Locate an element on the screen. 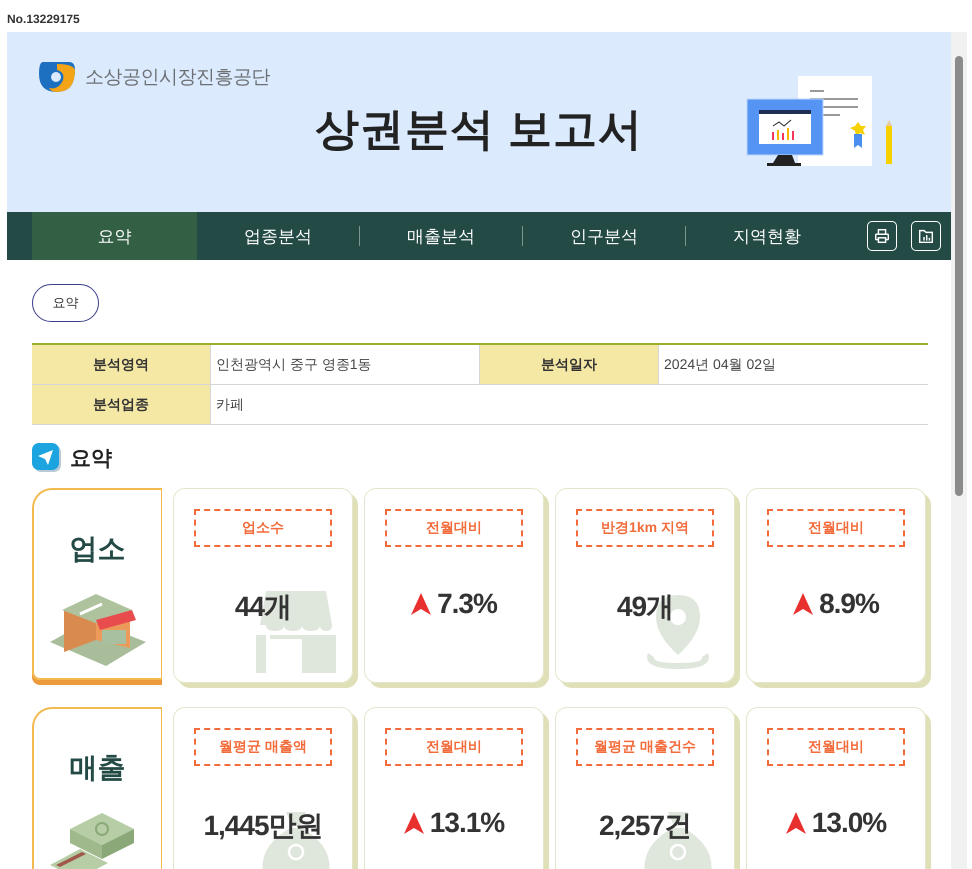  stat-value: 44개 is located at coordinates (263, 607).